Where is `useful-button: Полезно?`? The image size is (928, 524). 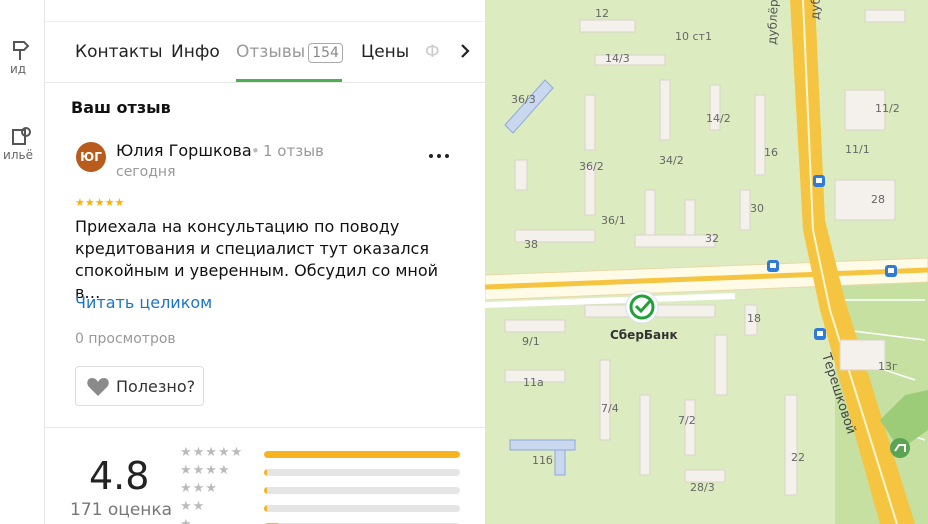 useful-button: Полезно? is located at coordinates (139, 386).